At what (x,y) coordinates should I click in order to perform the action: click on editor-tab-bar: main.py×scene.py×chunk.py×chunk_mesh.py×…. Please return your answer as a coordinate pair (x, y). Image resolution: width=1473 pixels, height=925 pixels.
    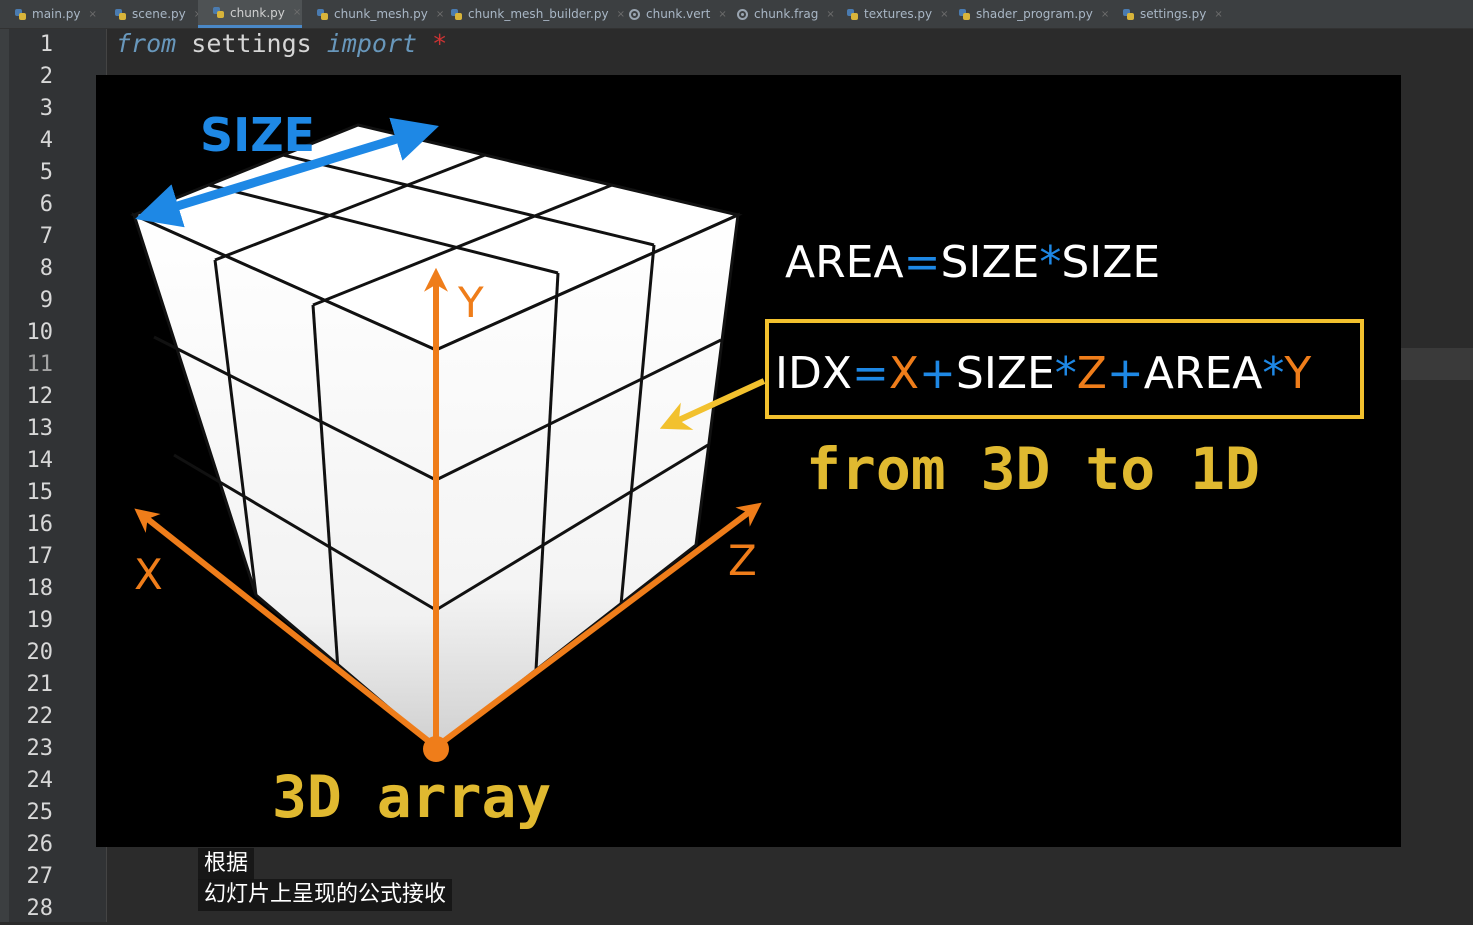
    Looking at the image, I should click on (736, 14).